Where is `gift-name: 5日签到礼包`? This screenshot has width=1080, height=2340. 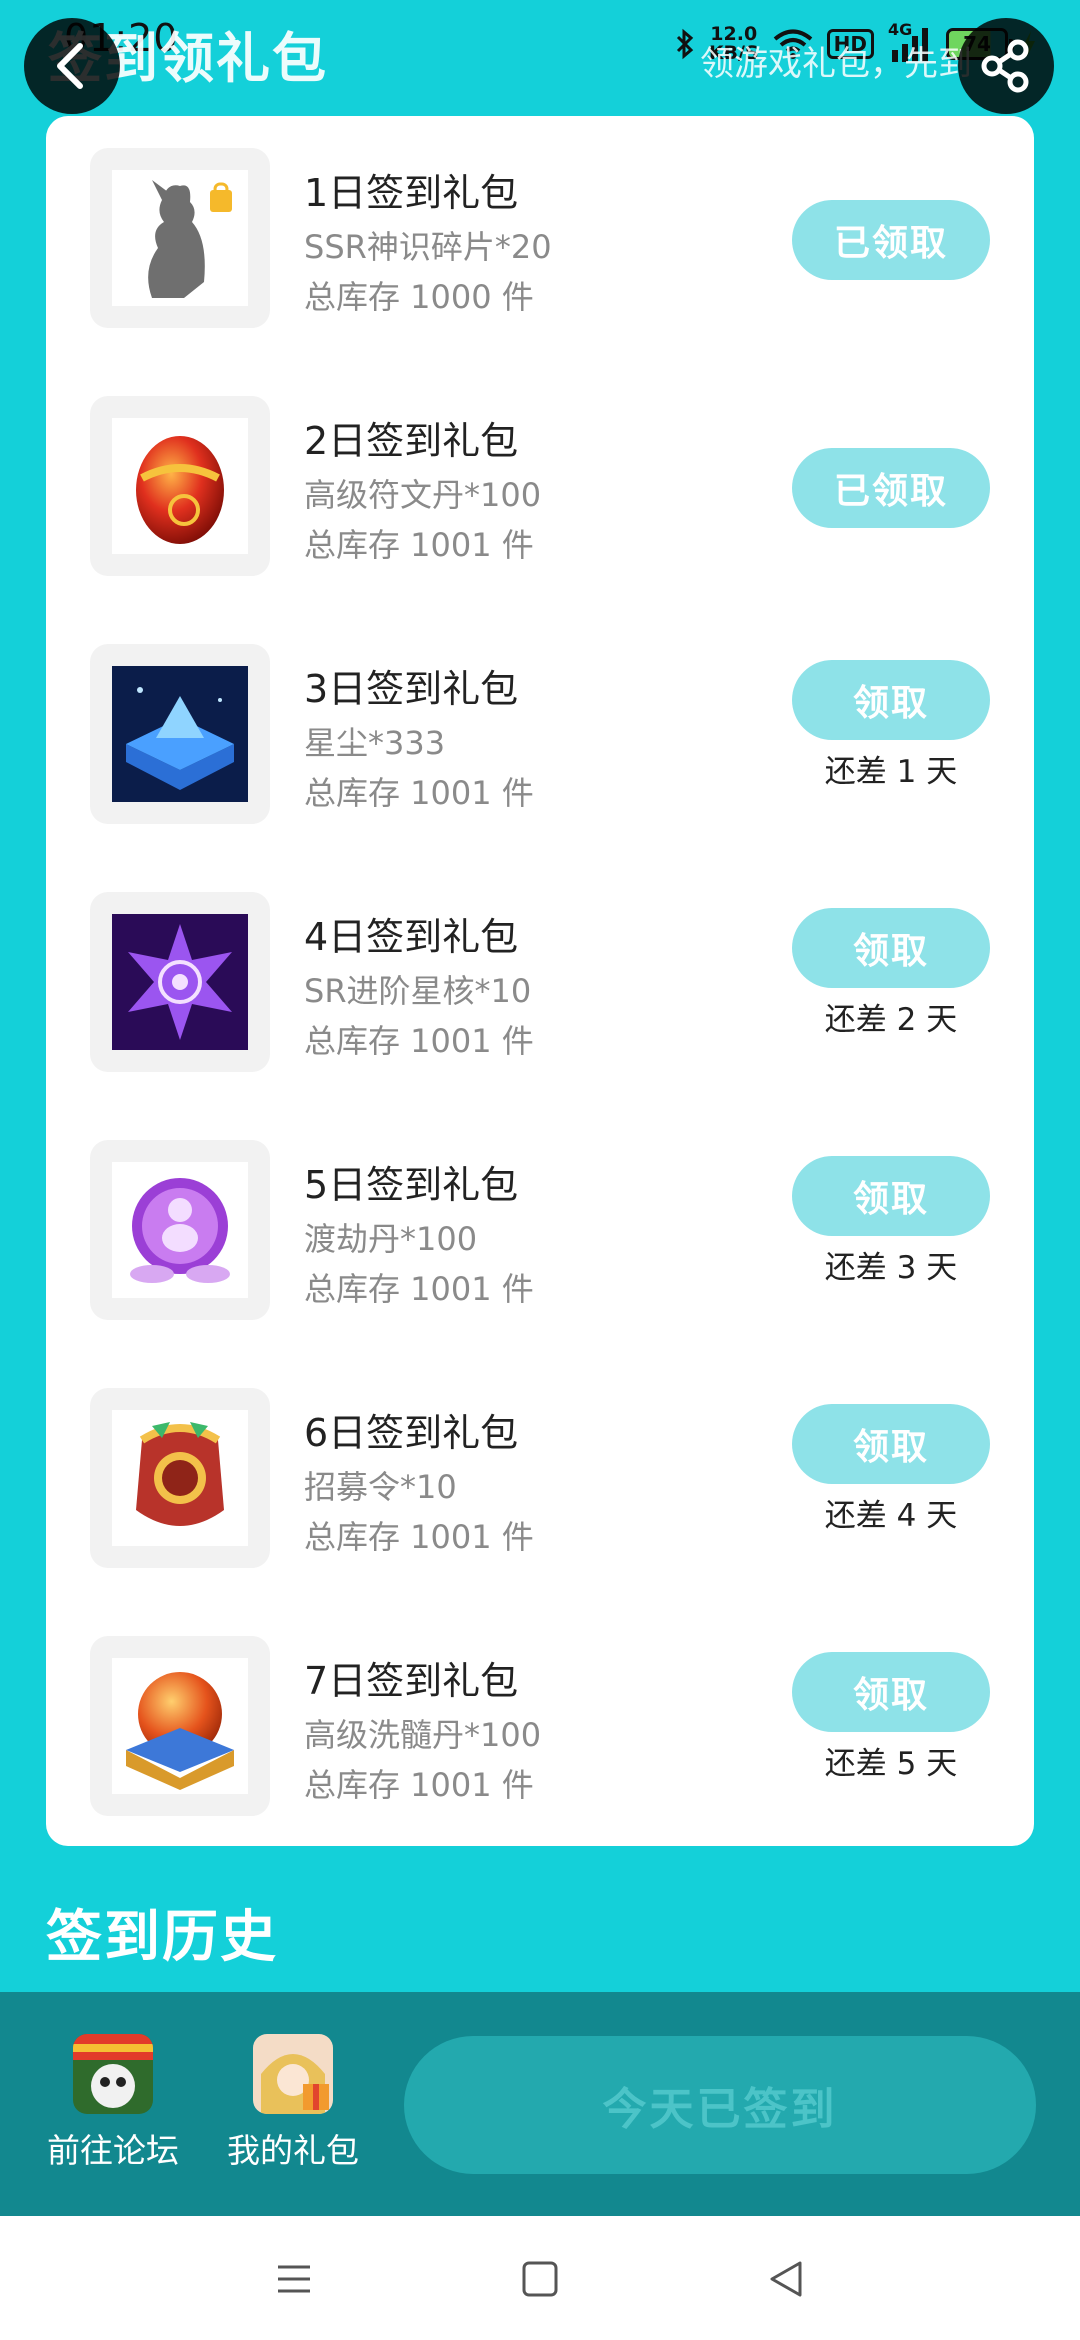 gift-name: 5日签到礼包 is located at coordinates (411, 1185).